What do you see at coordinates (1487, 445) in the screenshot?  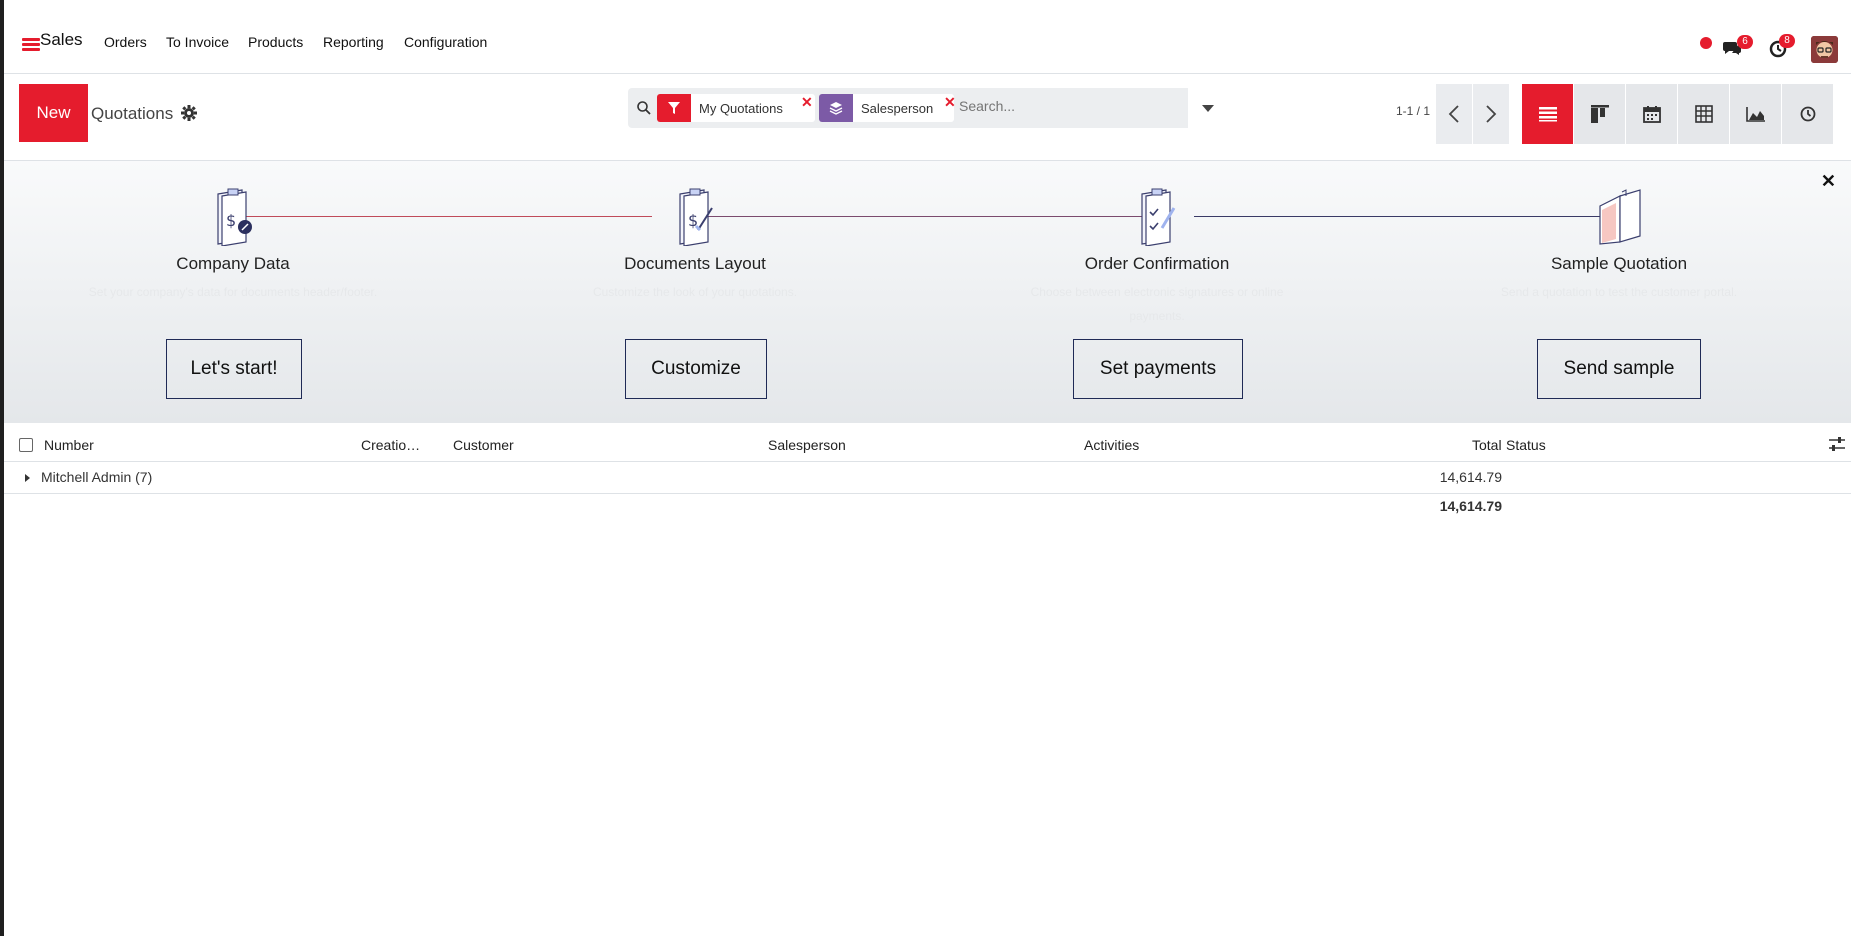 I see `column-total: Total` at bounding box center [1487, 445].